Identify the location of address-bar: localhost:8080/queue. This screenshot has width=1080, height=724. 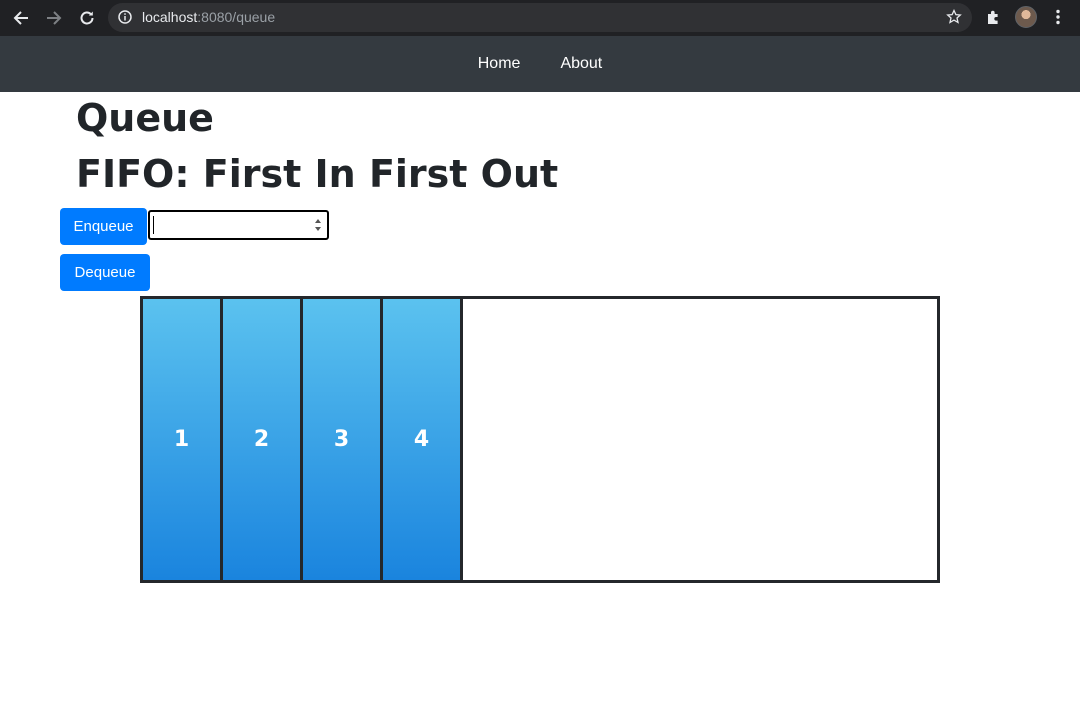
(540, 17).